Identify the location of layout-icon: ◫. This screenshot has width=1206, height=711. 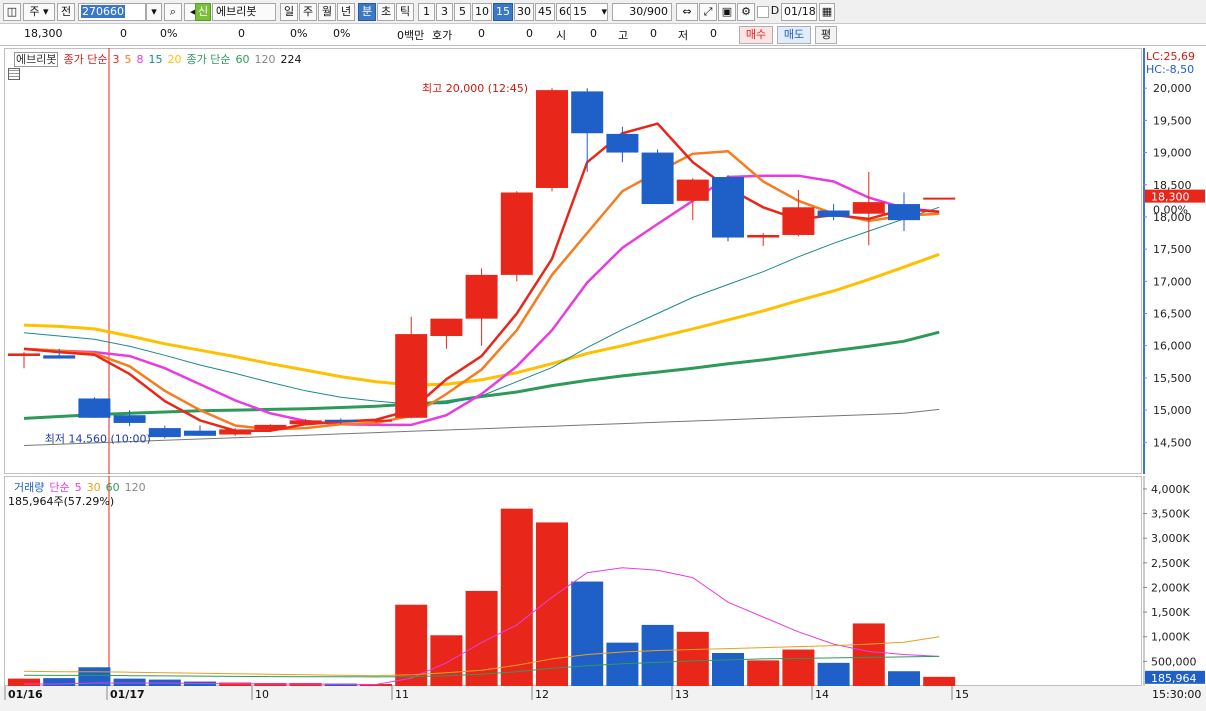
(12, 12).